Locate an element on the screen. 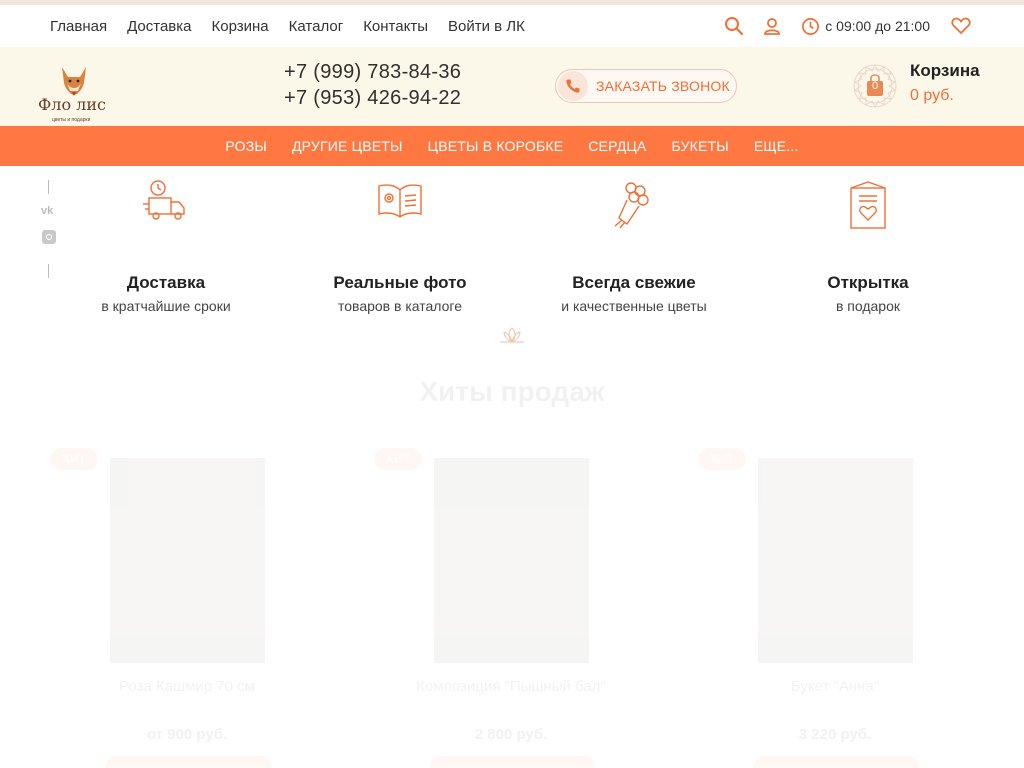 Image resolution: width=1024 pixels, height=768 pixels. feature-subtitle: товаров в каталоге is located at coordinates (400, 306).